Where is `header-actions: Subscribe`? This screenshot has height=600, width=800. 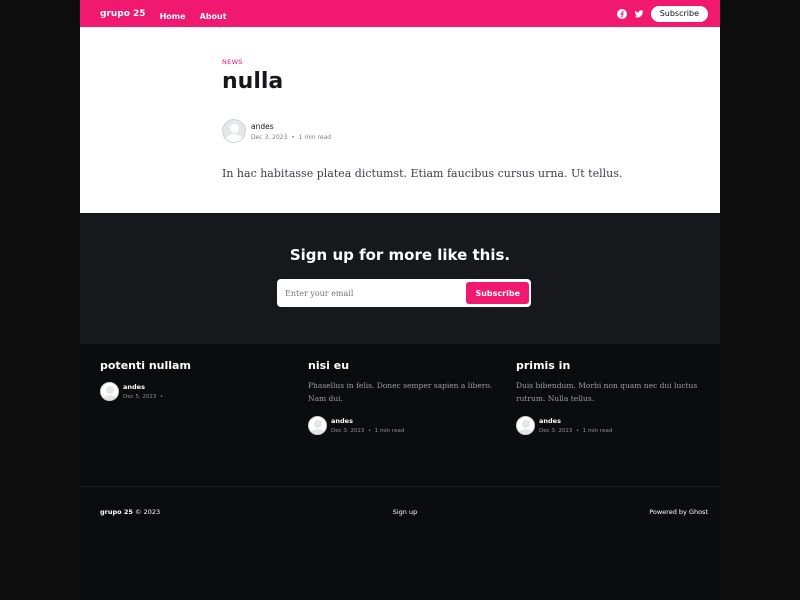 header-actions: Subscribe is located at coordinates (662, 13).